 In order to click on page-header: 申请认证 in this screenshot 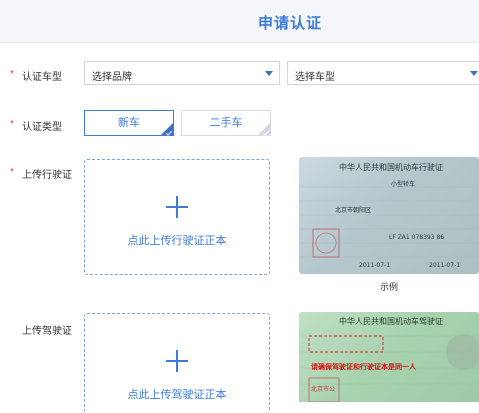, I will do `click(239, 21)`.